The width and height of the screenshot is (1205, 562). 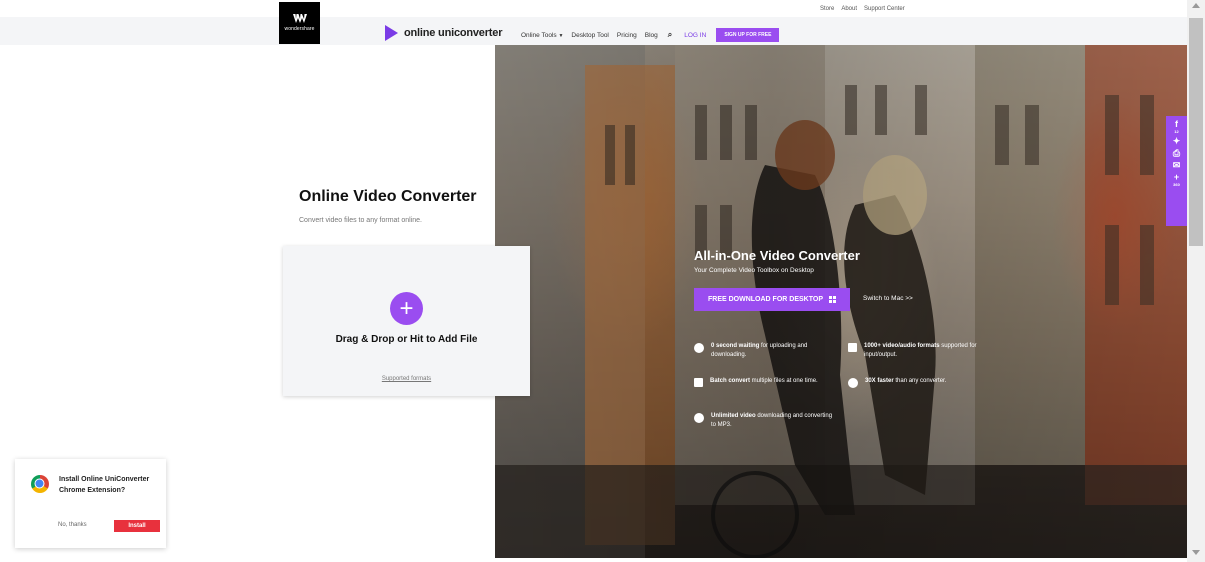 I want to click on wondershare-logo: wondershare, so click(x=299, y=23).